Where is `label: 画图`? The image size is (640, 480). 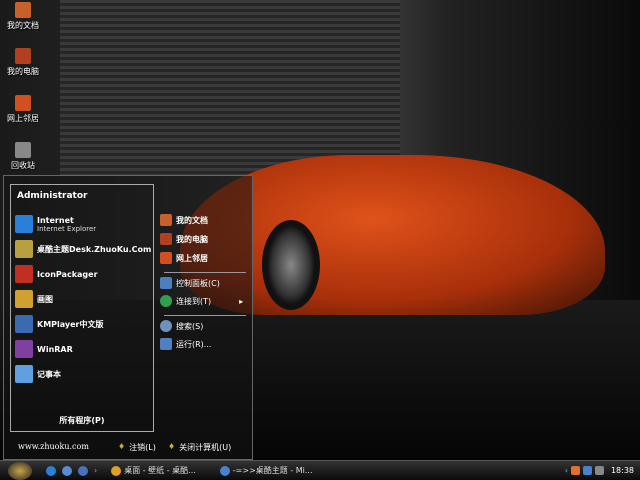 label: 画图 is located at coordinates (45, 299).